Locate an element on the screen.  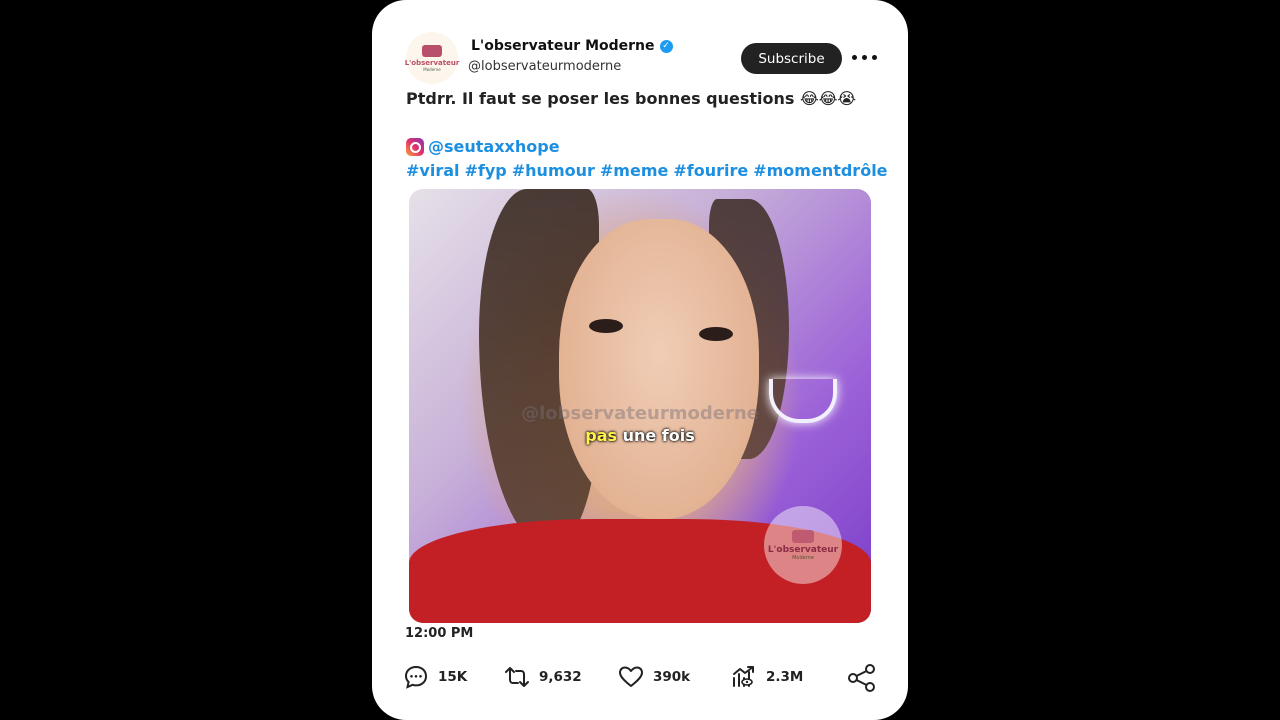
video-logo-badge: L'observateur Moderne is located at coordinates (803, 545).